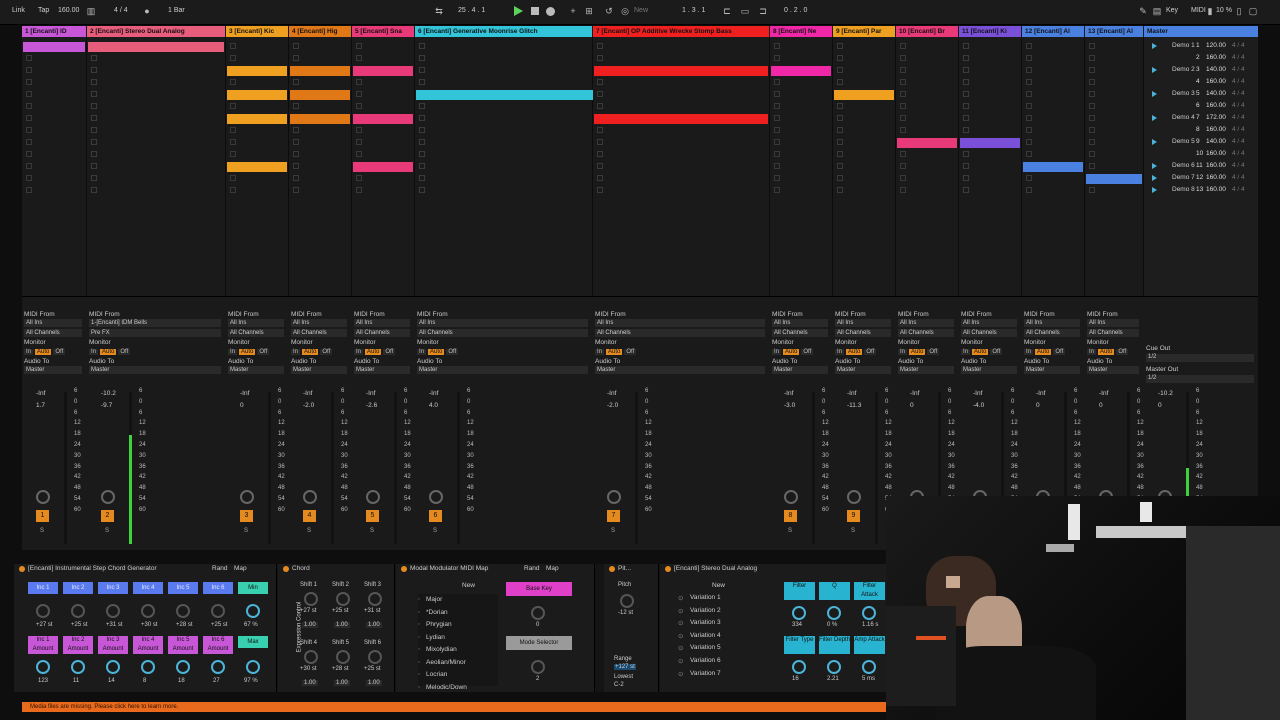 Image resolution: width=1280 pixels, height=720 pixels. Describe the element at coordinates (106, 405) in the screenshot. I see `pan-readout: -9.7` at that location.